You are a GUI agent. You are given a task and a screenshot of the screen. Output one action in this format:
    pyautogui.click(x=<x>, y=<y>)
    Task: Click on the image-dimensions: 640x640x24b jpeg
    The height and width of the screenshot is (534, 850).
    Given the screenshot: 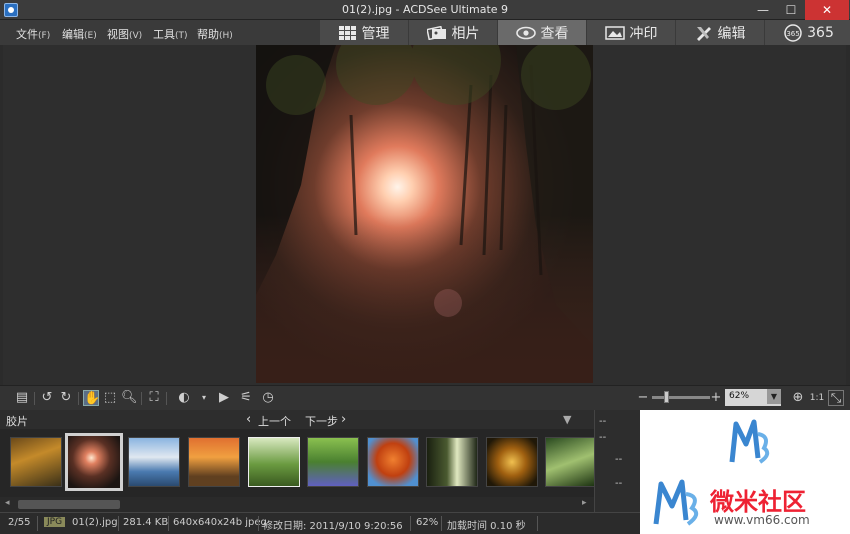 What is the action you would take?
    pyautogui.click(x=220, y=522)
    